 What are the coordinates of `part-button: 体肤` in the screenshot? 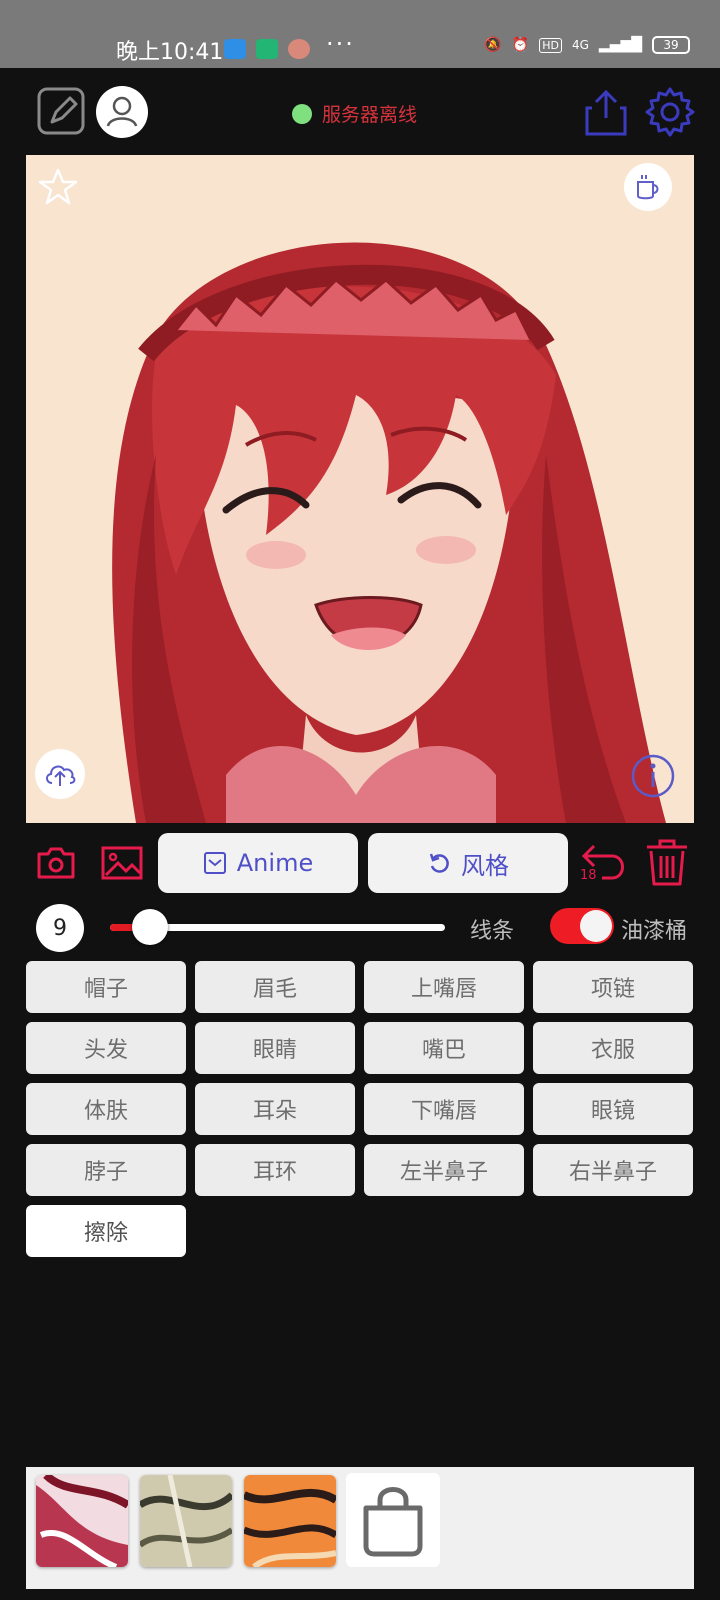 It's located at (106, 1109).